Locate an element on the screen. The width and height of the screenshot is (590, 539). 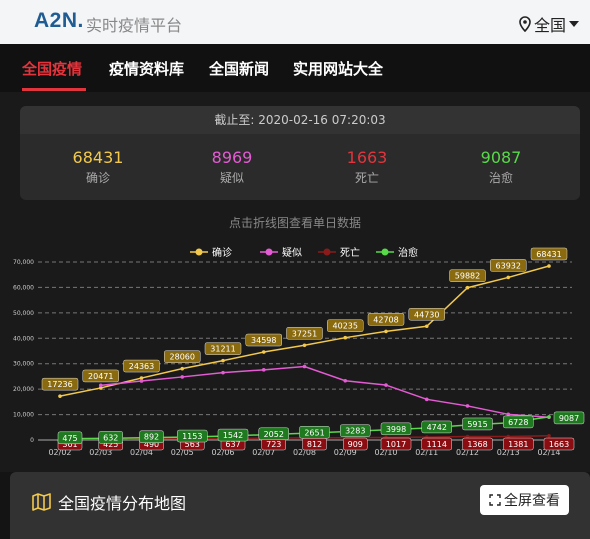
y-tick-label: 60,000 is located at coordinates (23, 287).